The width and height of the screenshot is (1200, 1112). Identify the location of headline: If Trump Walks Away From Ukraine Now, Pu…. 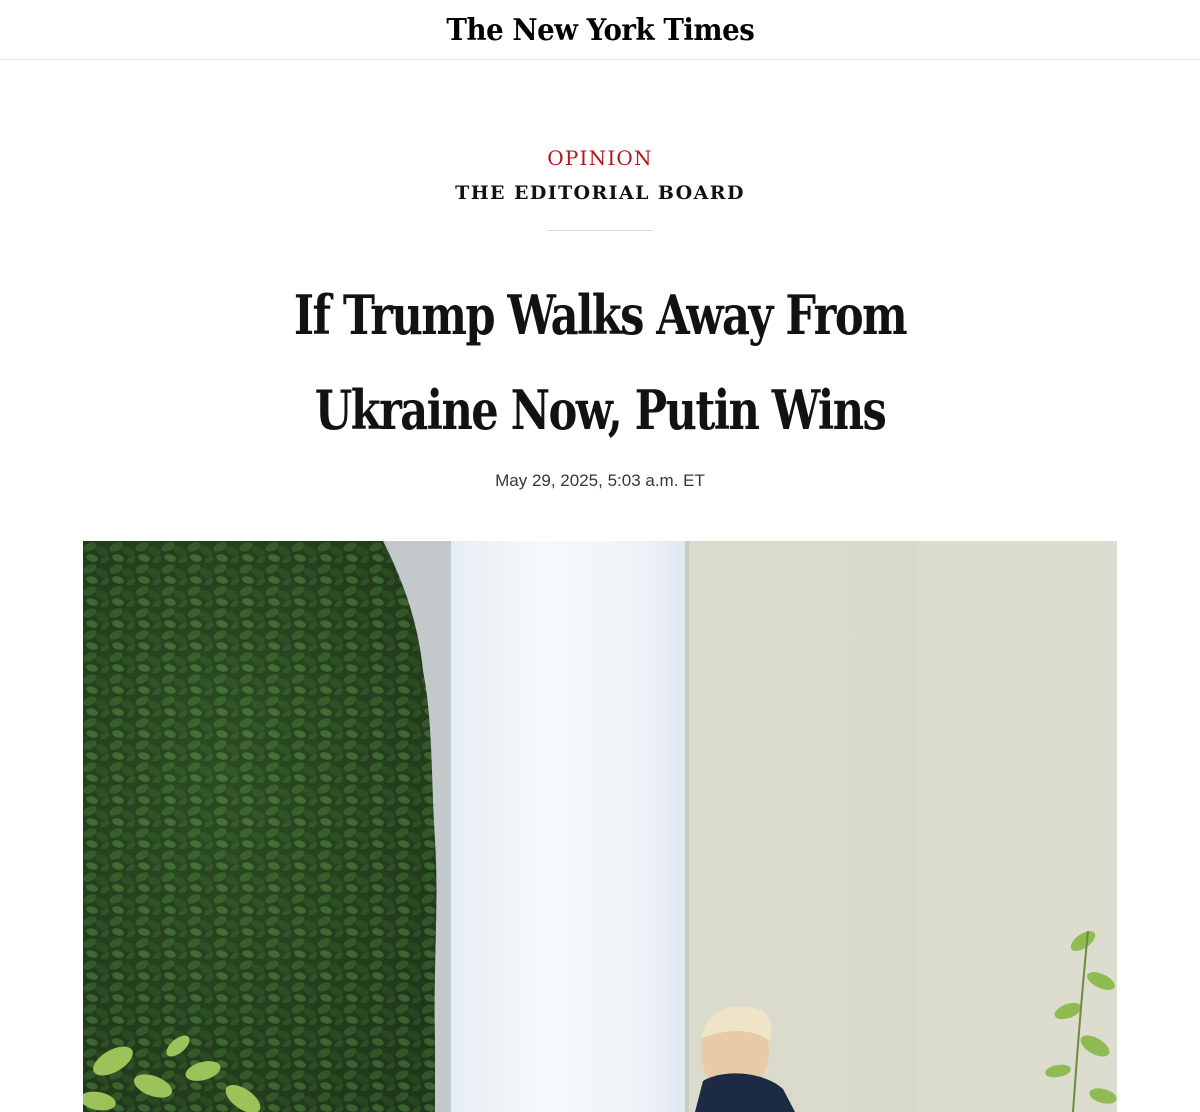
(600, 362).